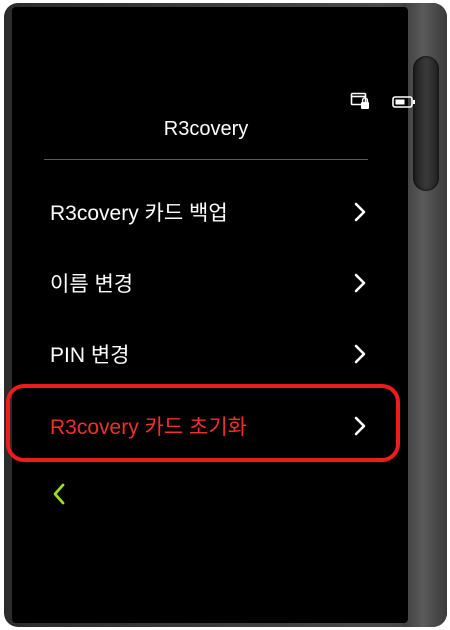 This screenshot has height=630, width=450. I want to click on header-divider, so click(206, 159).